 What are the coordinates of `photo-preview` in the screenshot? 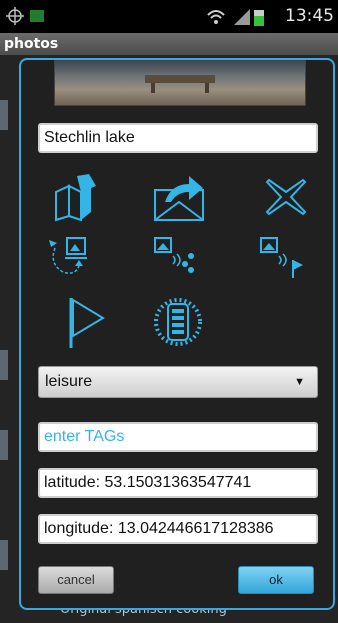 It's located at (180, 83).